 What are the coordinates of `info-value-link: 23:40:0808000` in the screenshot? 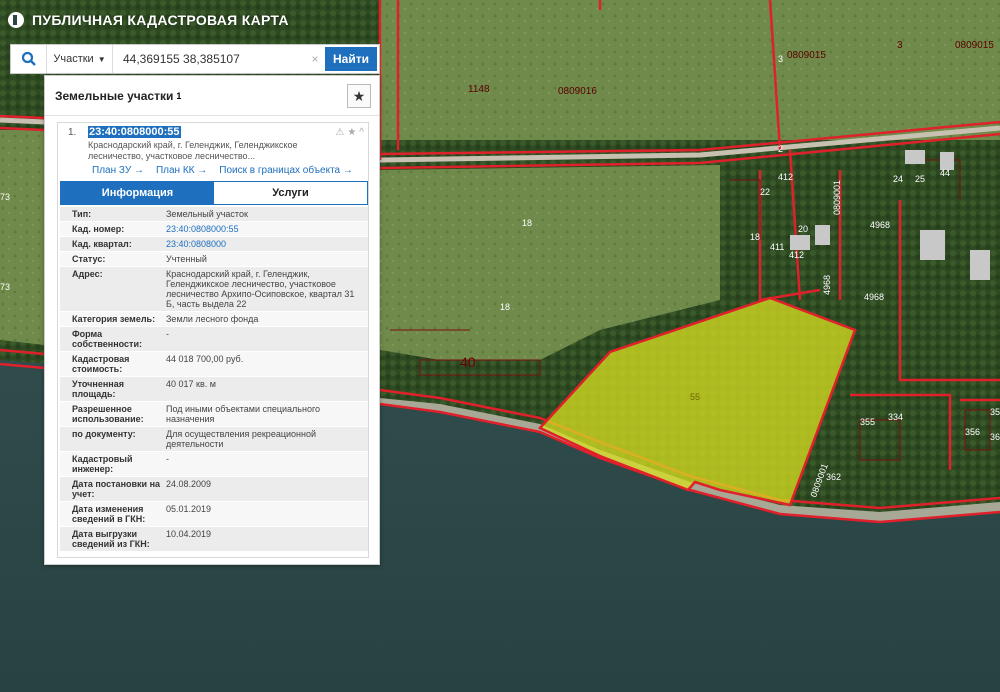 It's located at (266, 244).